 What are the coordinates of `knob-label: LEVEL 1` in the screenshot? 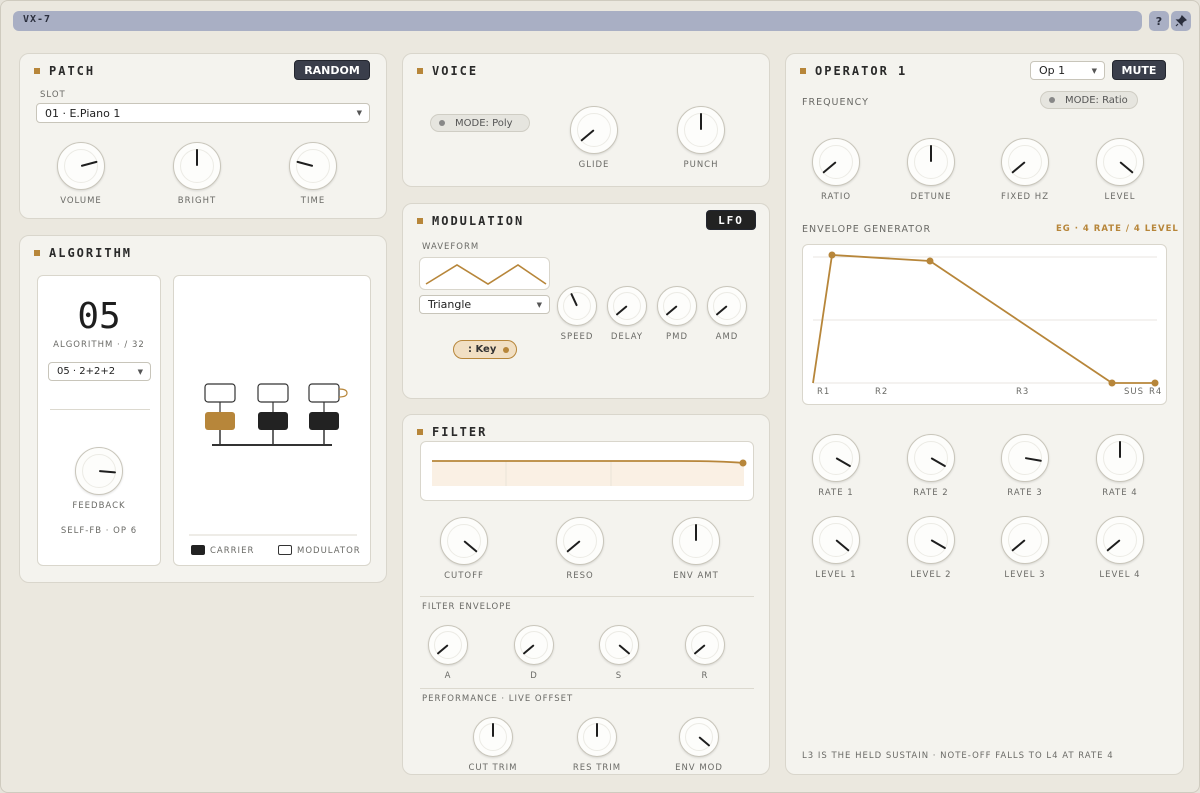 It's located at (836, 575).